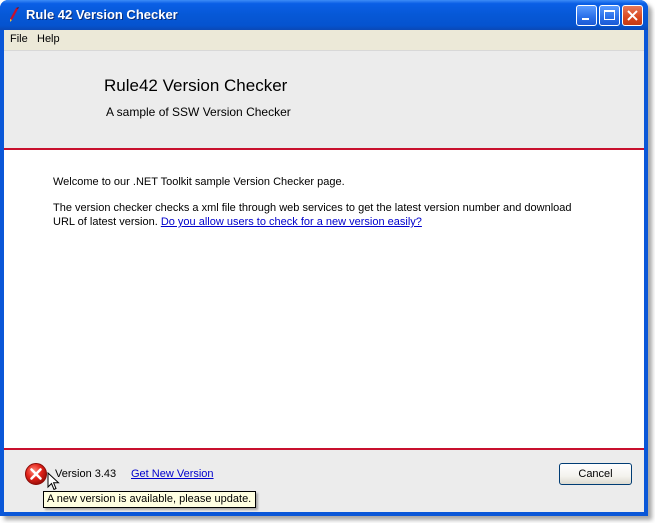 The image size is (655, 523). Describe the element at coordinates (172, 474) in the screenshot. I see `get-new-version-link: Get New Version` at that location.